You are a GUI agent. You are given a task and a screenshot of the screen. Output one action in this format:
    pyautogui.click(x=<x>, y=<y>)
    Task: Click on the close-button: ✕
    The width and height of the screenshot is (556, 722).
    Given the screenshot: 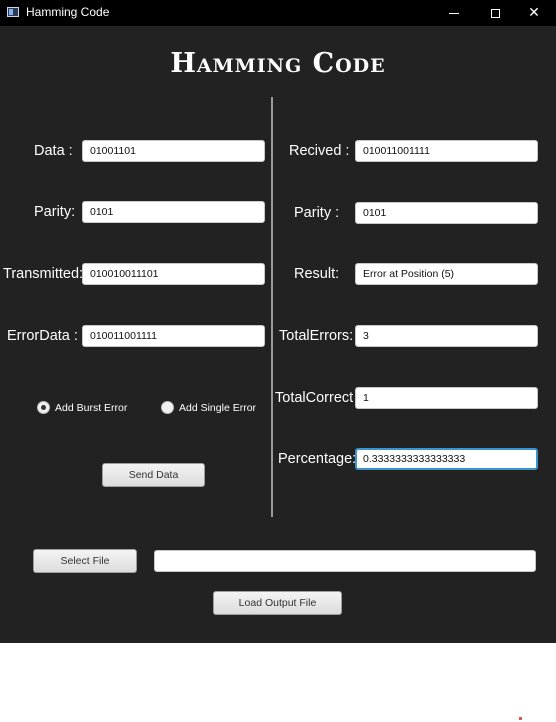 What is the action you would take?
    pyautogui.click(x=533, y=13)
    